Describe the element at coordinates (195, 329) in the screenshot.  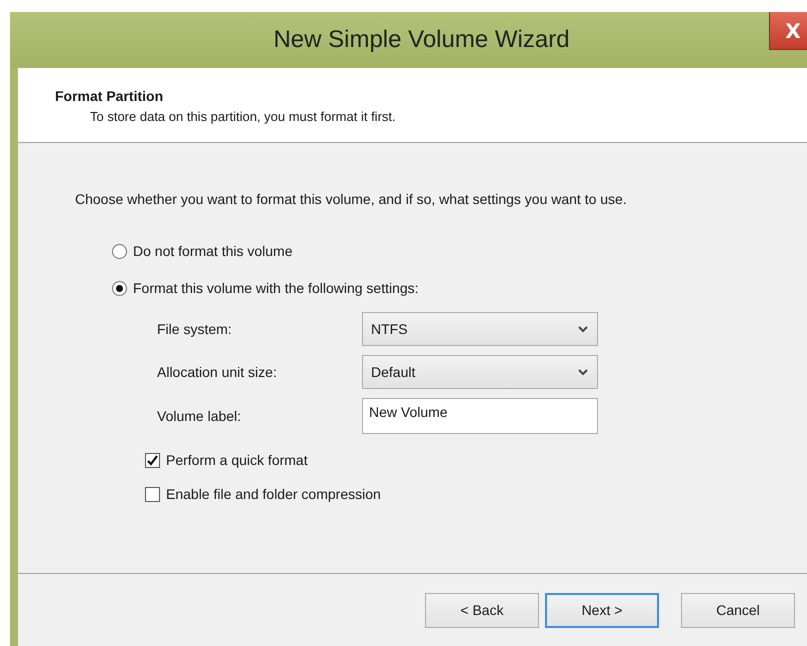
I see `field-label: File system:` at that location.